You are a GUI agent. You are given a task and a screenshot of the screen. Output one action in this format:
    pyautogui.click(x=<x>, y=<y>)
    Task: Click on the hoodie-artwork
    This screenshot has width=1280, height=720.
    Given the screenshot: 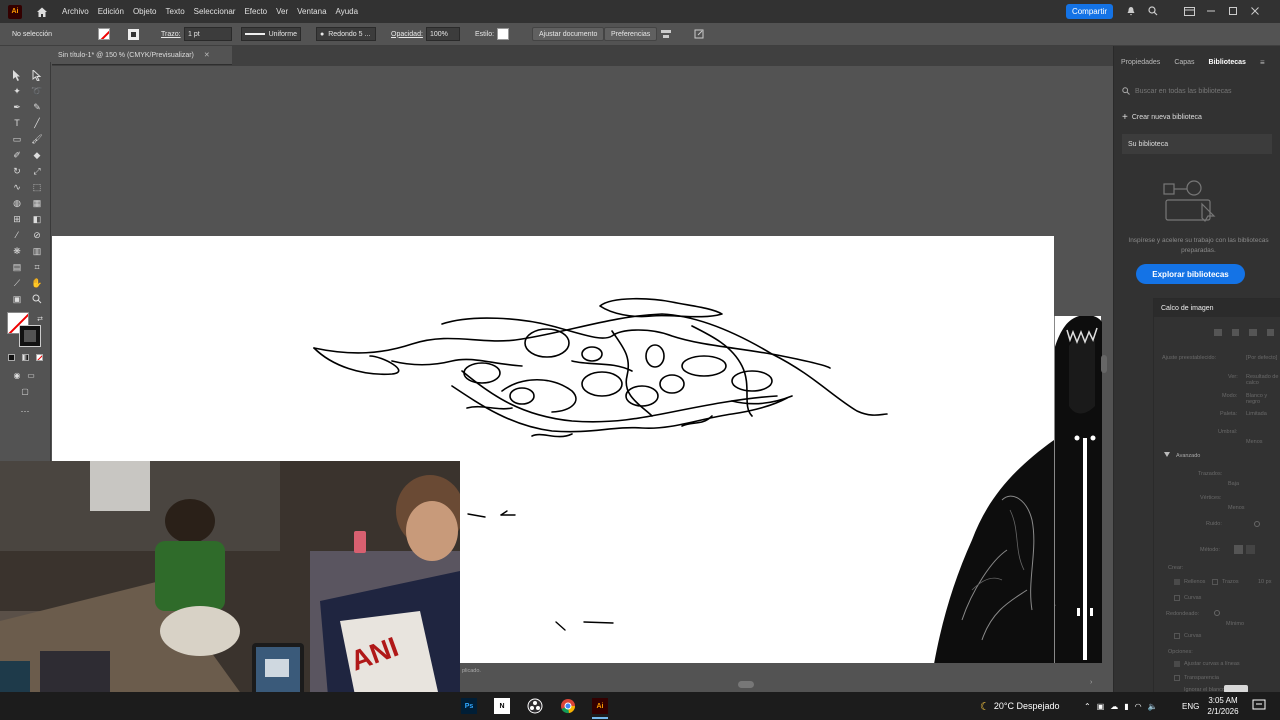 What is the action you would take?
    pyautogui.click(x=1018, y=488)
    